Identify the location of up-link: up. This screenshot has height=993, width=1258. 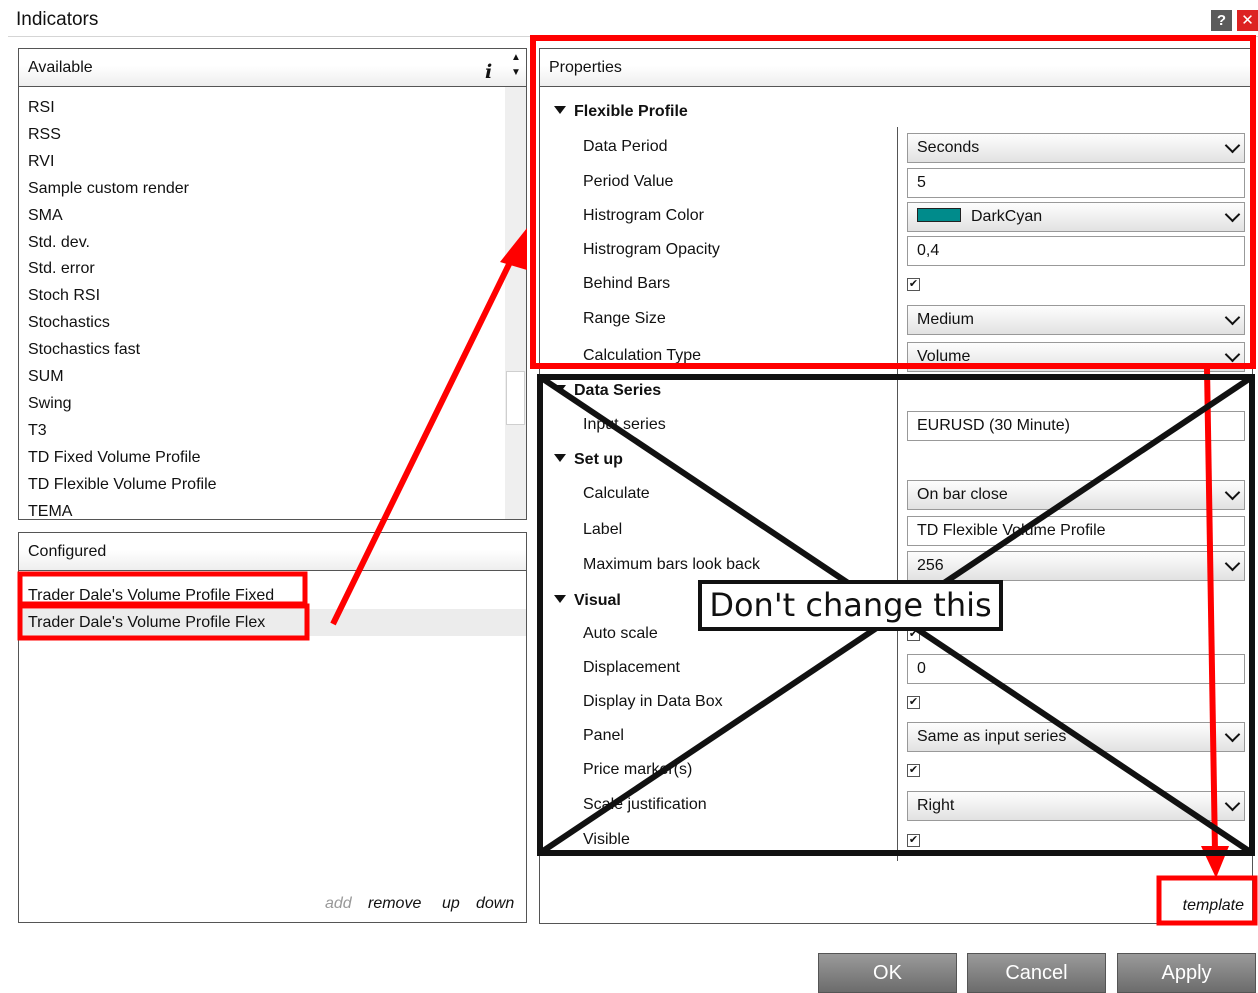
(451, 904).